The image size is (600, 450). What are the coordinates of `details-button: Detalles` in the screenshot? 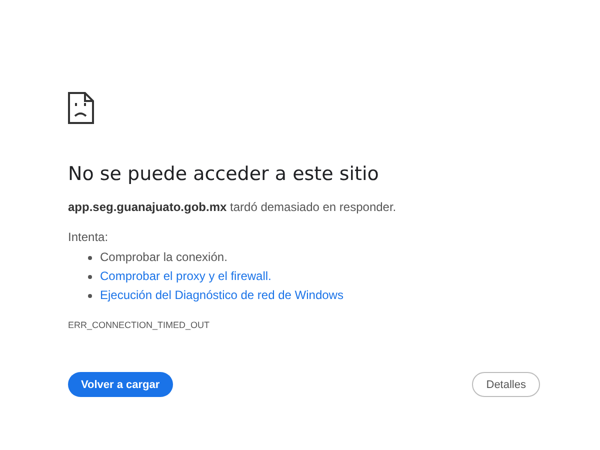 It's located at (506, 384).